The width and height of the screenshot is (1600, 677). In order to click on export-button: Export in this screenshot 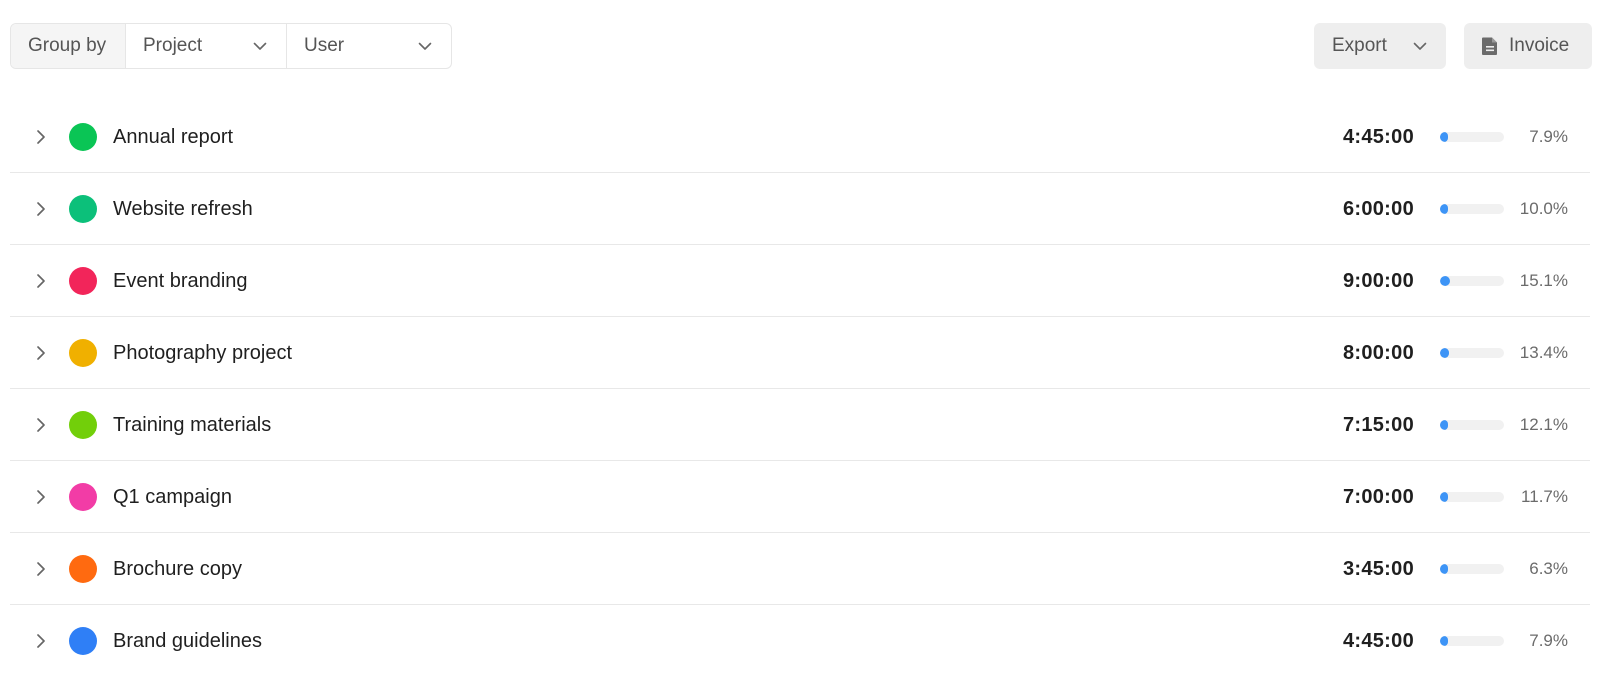, I will do `click(1380, 46)`.